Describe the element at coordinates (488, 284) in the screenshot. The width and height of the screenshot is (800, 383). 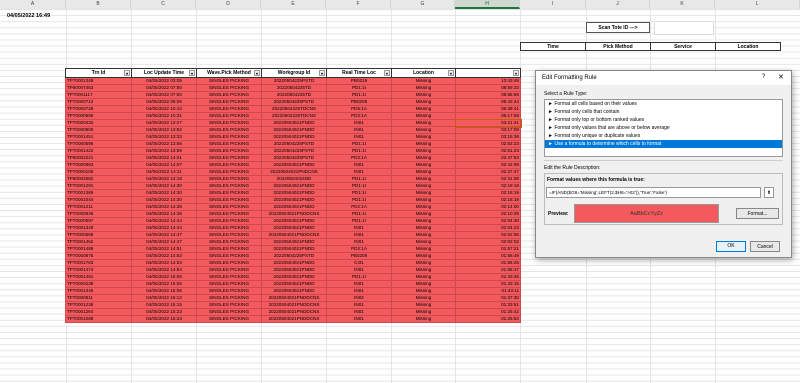
I see `cell-elapsed: 01:43:15` at that location.